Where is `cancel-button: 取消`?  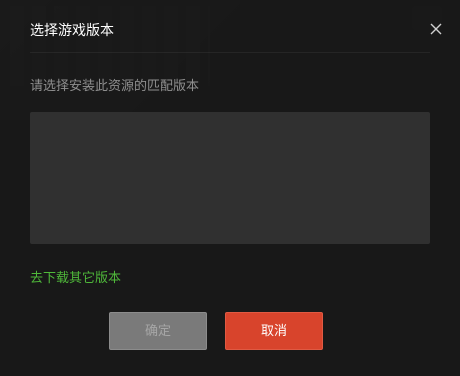
cancel-button: 取消 is located at coordinates (274, 331).